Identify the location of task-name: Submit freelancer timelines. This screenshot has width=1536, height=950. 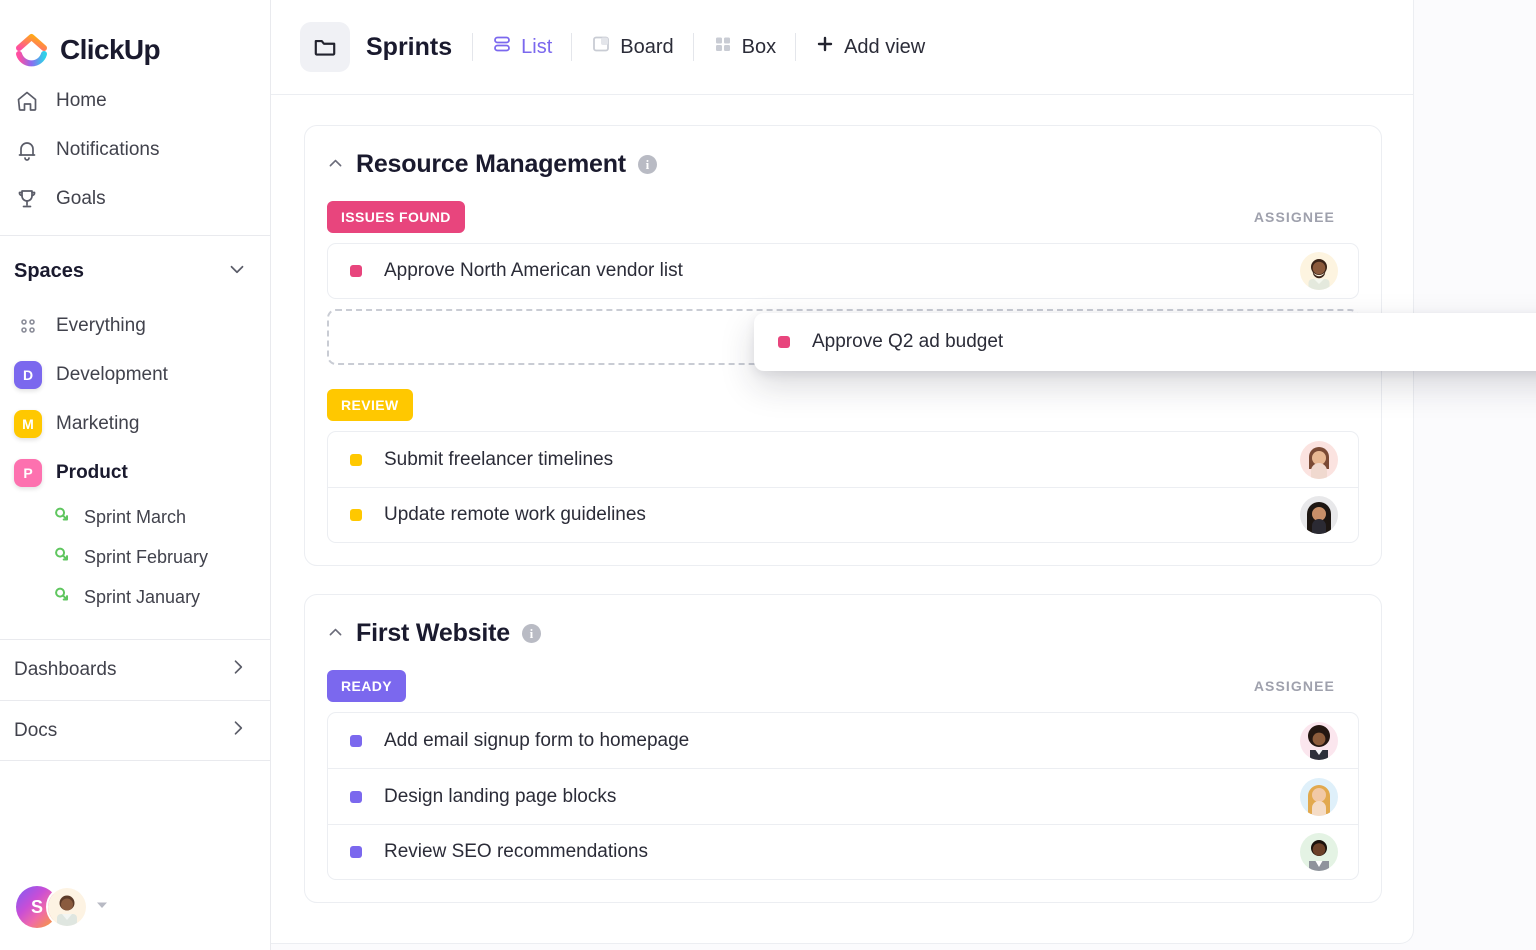
(499, 459).